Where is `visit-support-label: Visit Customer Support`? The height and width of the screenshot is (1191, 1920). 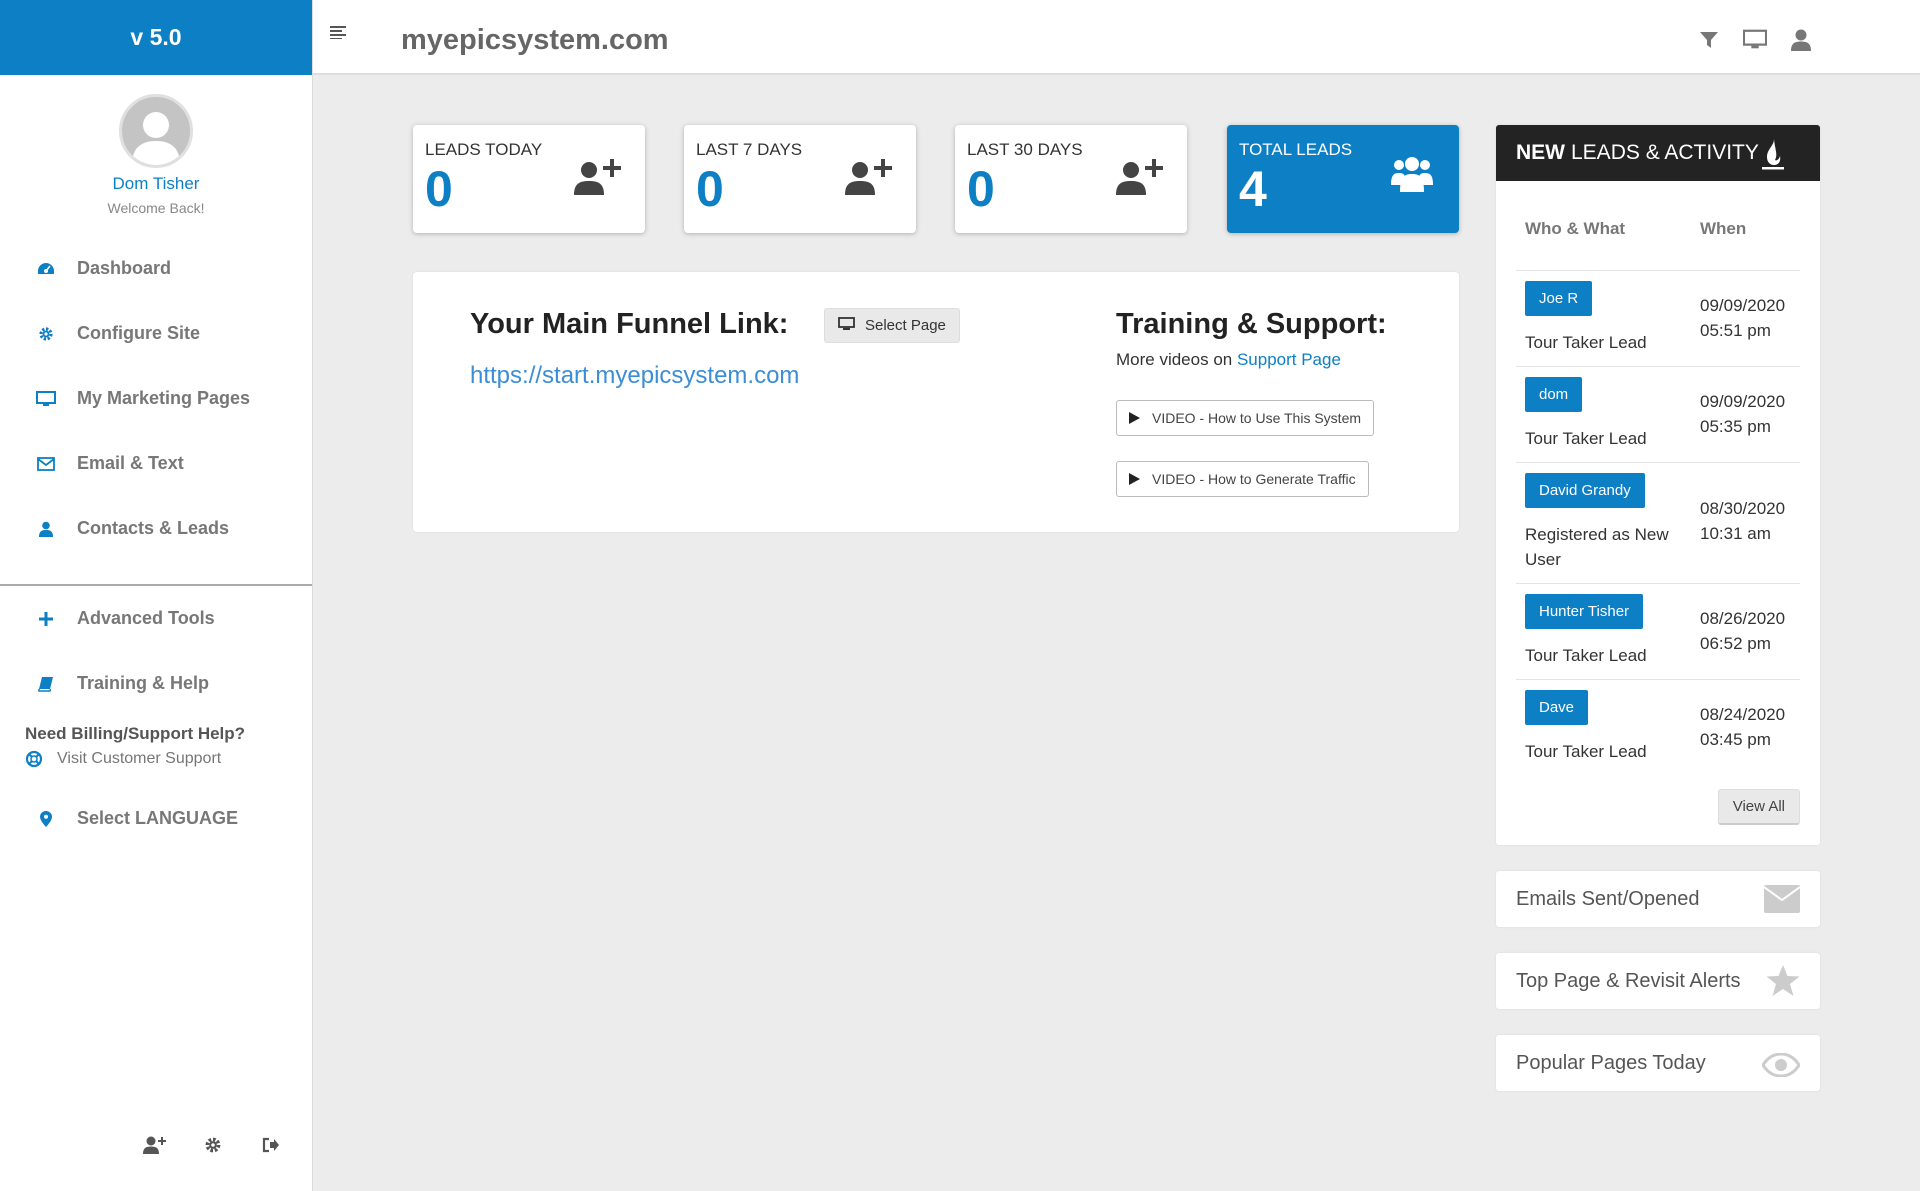 visit-support-label: Visit Customer Support is located at coordinates (139, 758).